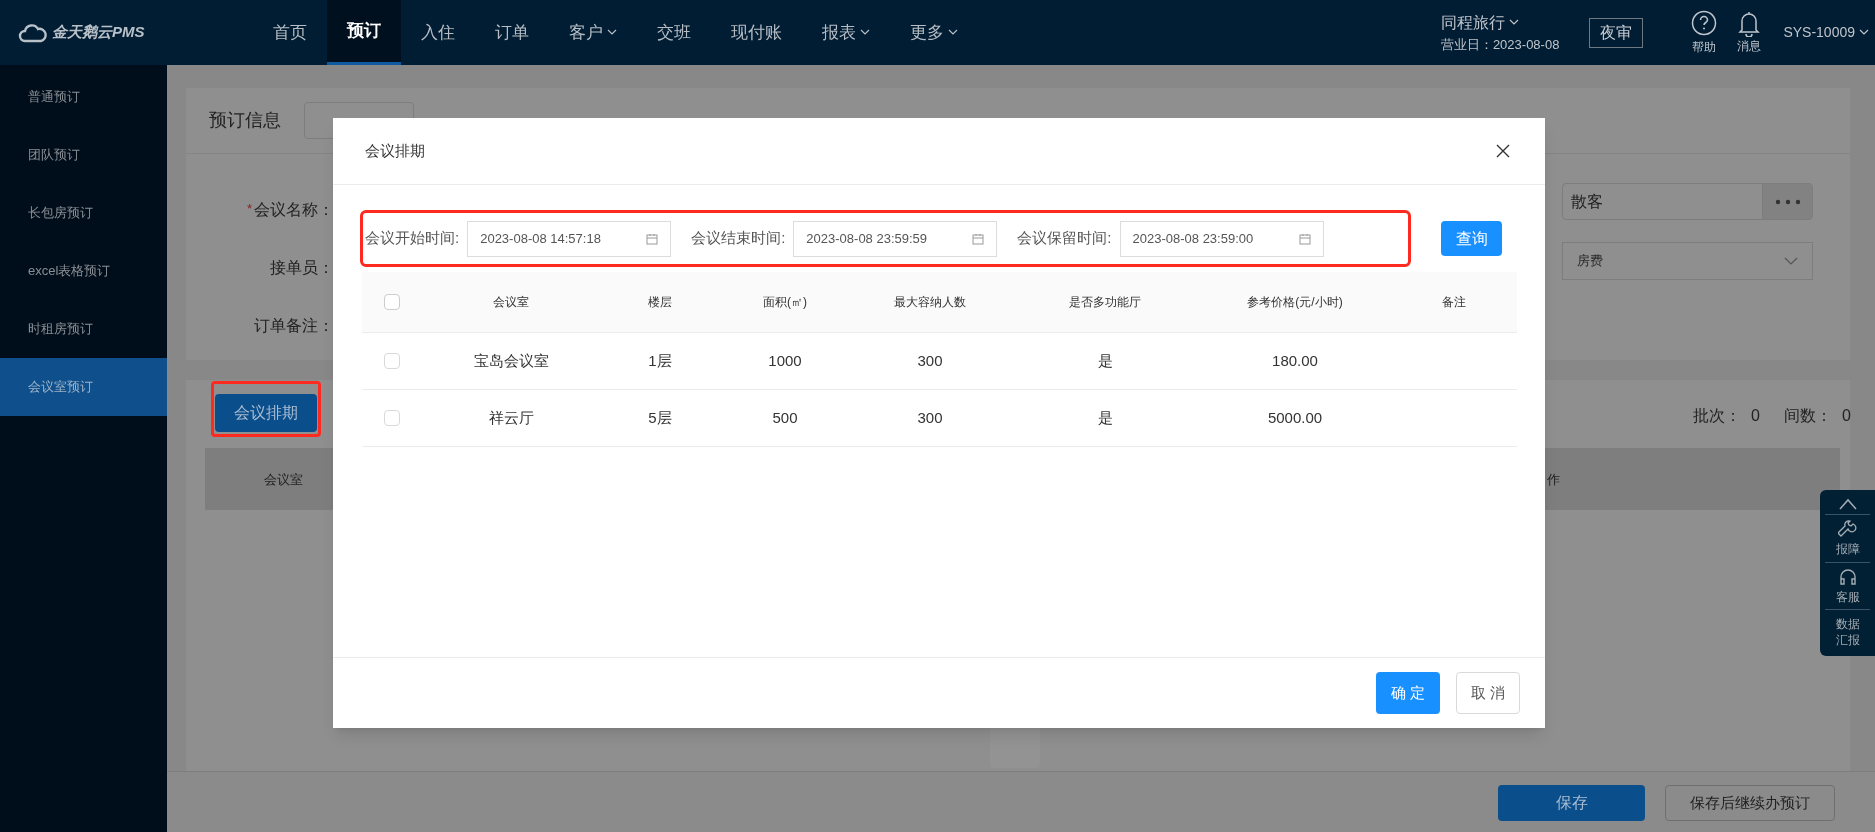 Image resolution: width=1875 pixels, height=832 pixels. I want to click on side-tool-button: 客服, so click(1847, 585).